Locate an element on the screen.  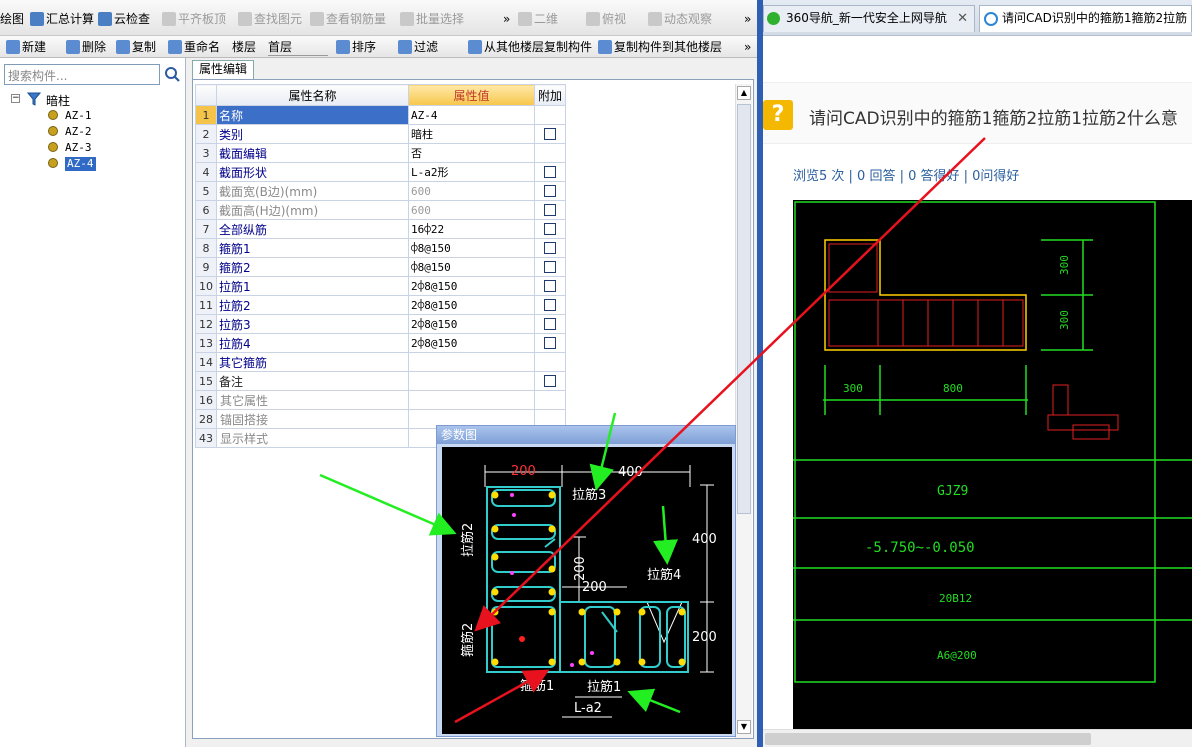
table-row: 11 拉筋2 2⌽8@150 is located at coordinates (380, 305).